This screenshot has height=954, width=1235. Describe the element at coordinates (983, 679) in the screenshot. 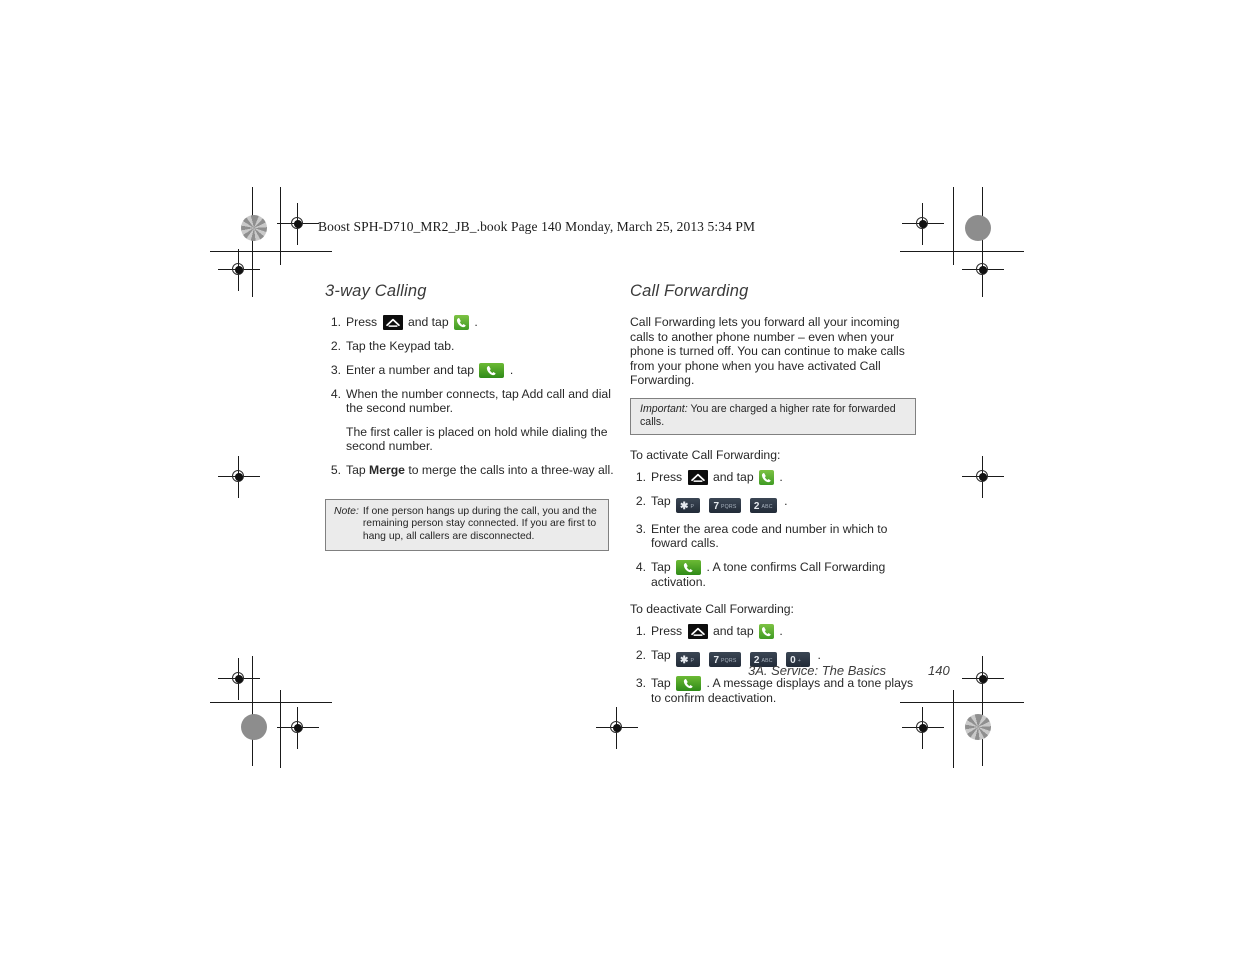

I see `registration-mark-bottom-right` at that location.